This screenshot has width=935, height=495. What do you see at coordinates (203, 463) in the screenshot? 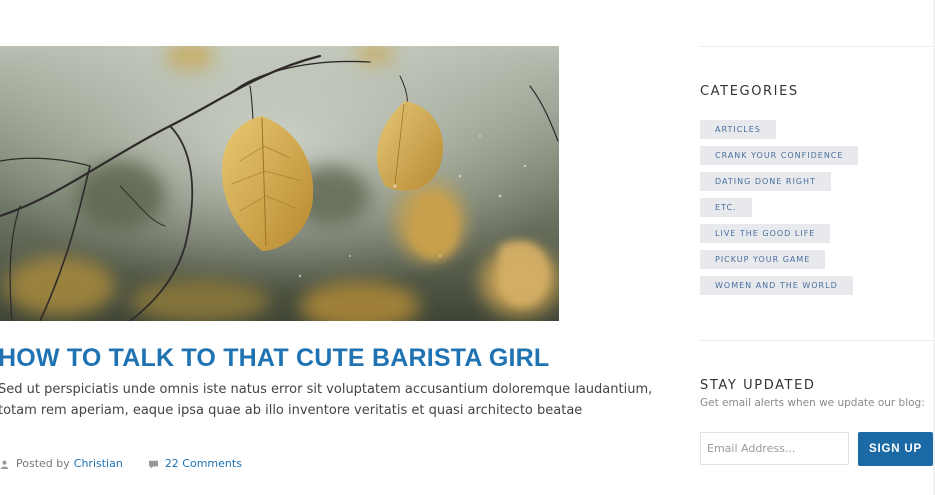
I see `comments-link: 22 Comments` at bounding box center [203, 463].